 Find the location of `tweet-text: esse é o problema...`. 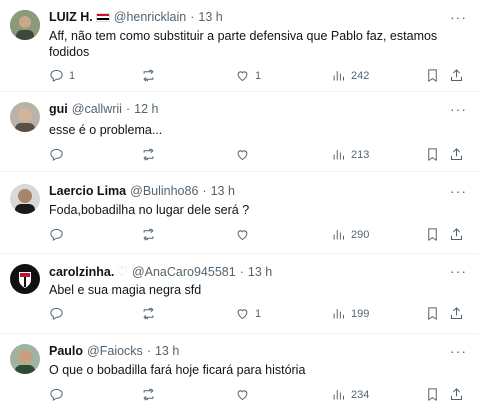

tweet-text: esse é o problema... is located at coordinates (106, 130).